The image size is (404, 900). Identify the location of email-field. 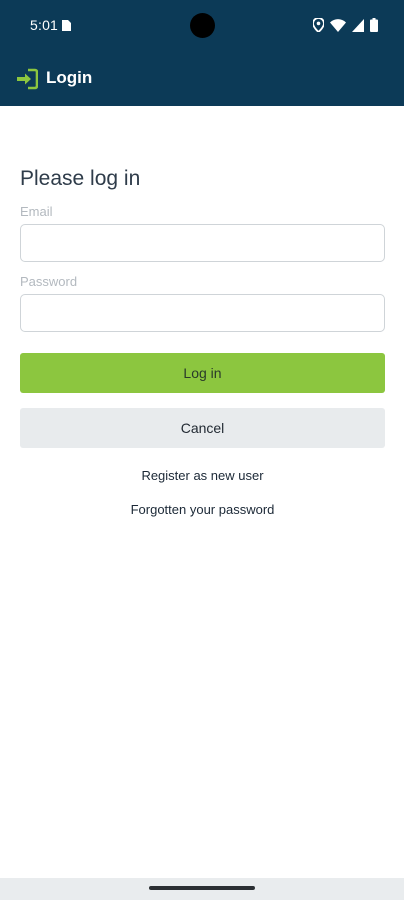
(202, 243).